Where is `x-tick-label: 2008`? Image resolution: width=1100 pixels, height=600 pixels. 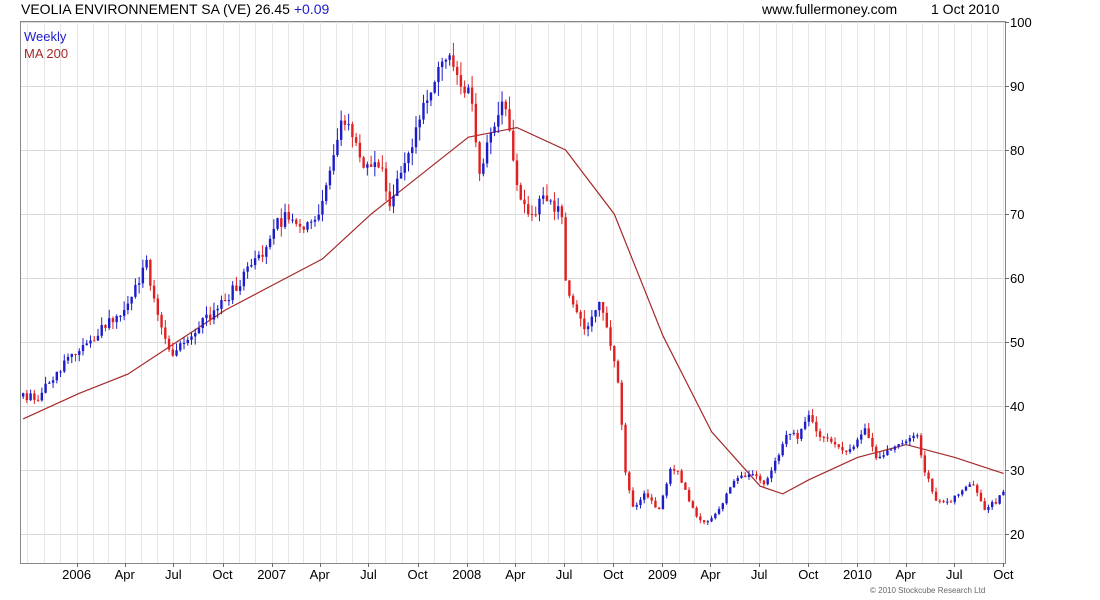 x-tick-label: 2008 is located at coordinates (466, 574).